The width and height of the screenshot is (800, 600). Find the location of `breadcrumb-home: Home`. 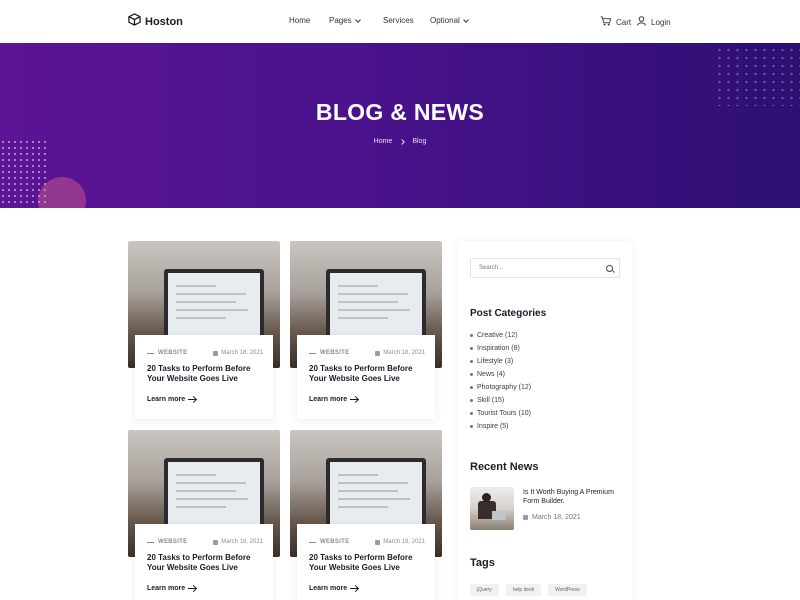

breadcrumb-home: Home is located at coordinates (383, 141).